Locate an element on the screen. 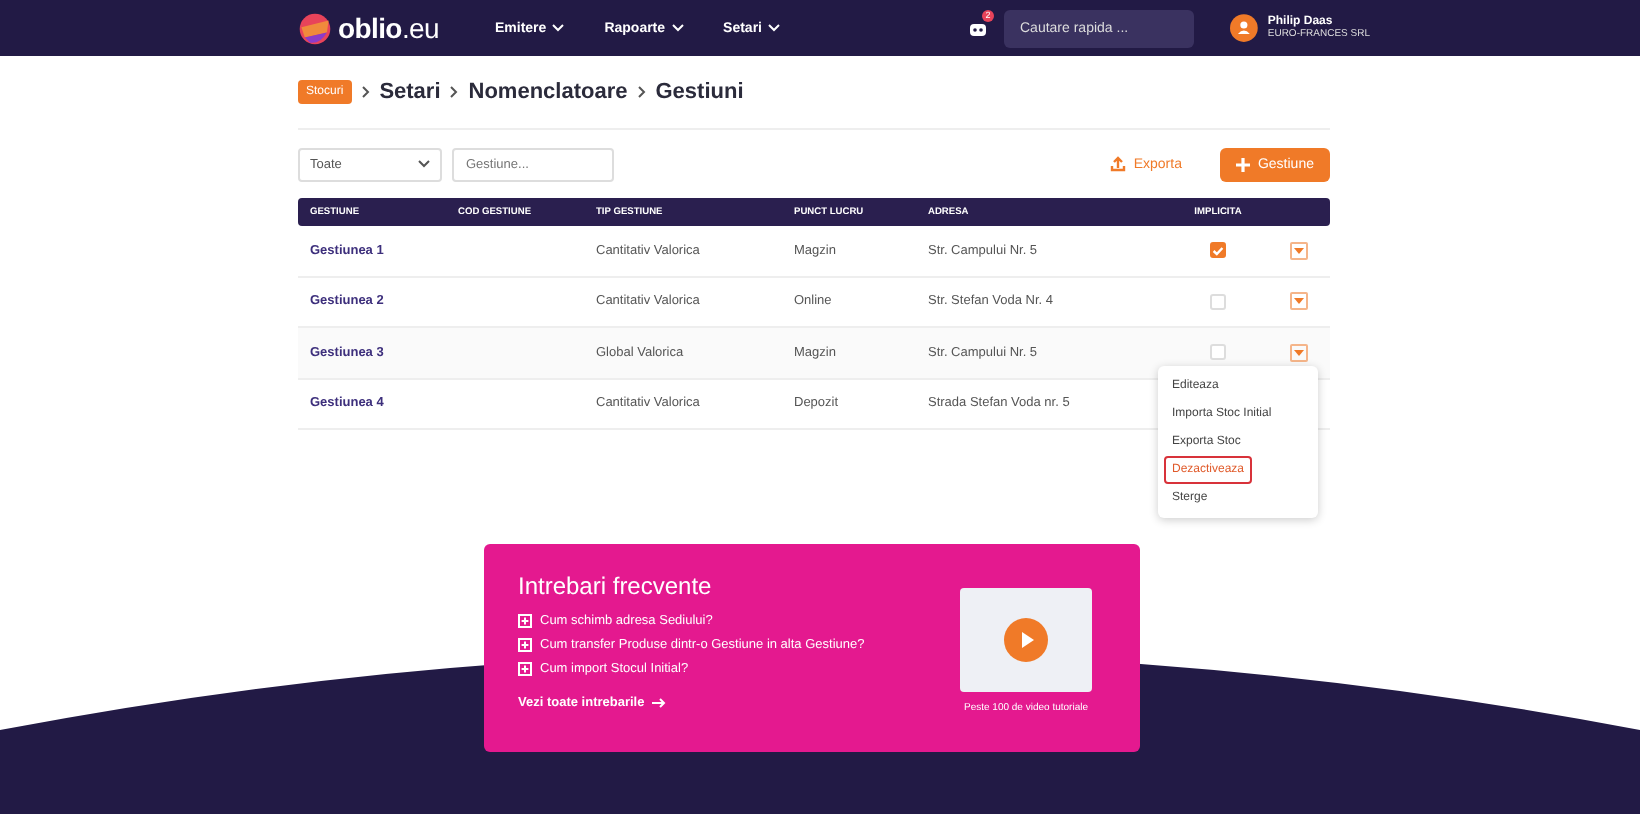  logo-text: oblio.eu is located at coordinates (388, 28).